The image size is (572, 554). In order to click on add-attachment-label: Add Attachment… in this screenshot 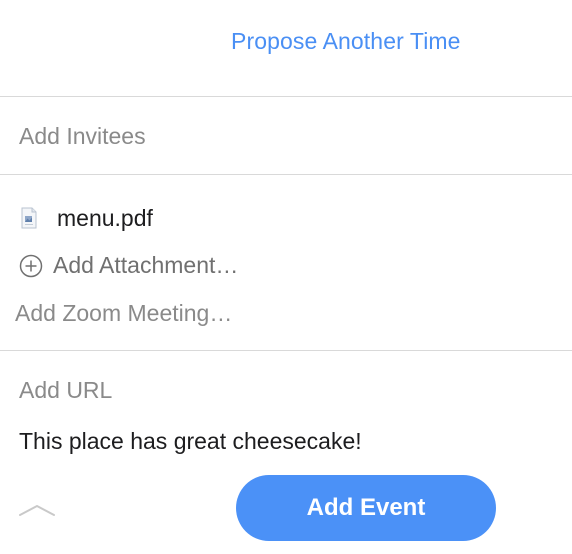, I will do `click(146, 265)`.